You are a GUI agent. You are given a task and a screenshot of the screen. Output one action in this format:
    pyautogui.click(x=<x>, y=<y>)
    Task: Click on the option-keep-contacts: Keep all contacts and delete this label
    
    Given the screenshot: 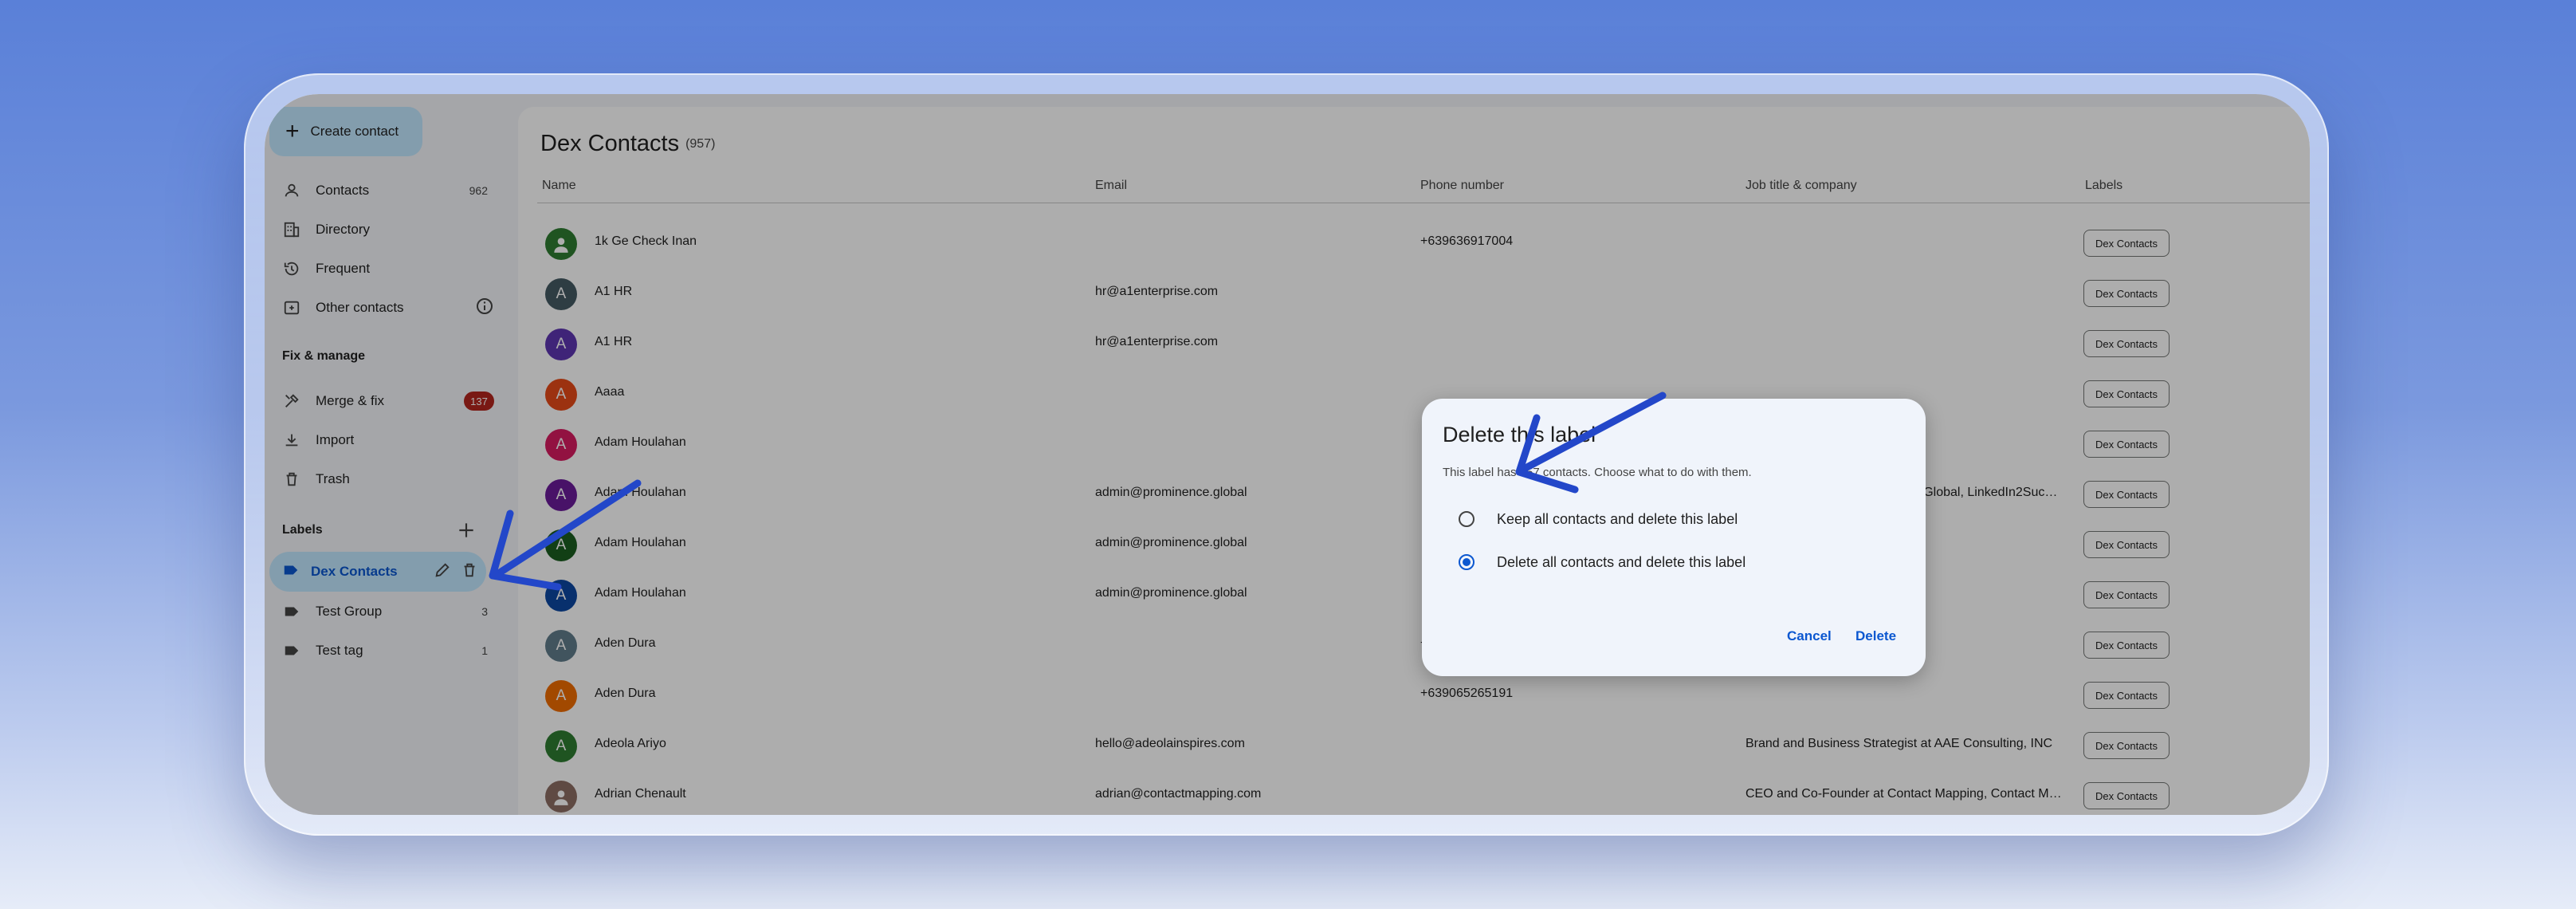 What is the action you would take?
    pyautogui.click(x=1598, y=519)
    